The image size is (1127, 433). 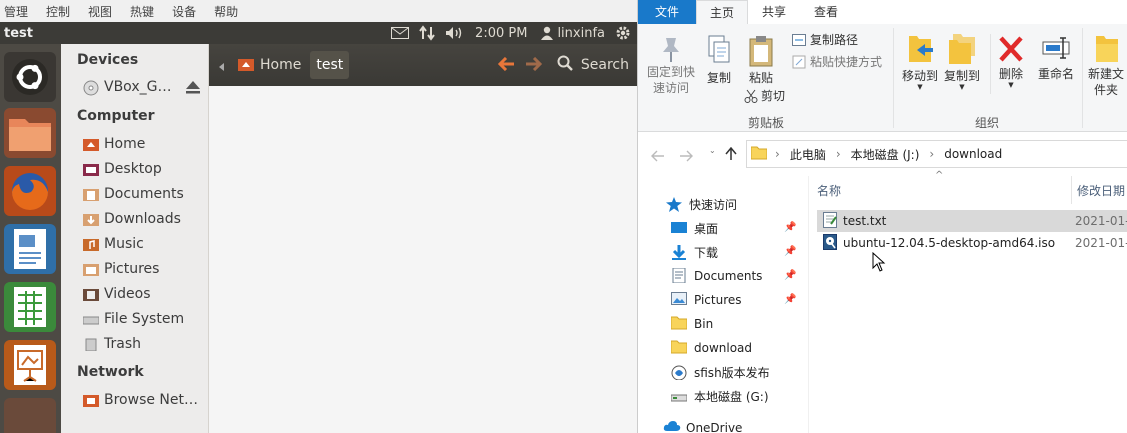 I want to click on mail-icon, so click(x=400, y=33).